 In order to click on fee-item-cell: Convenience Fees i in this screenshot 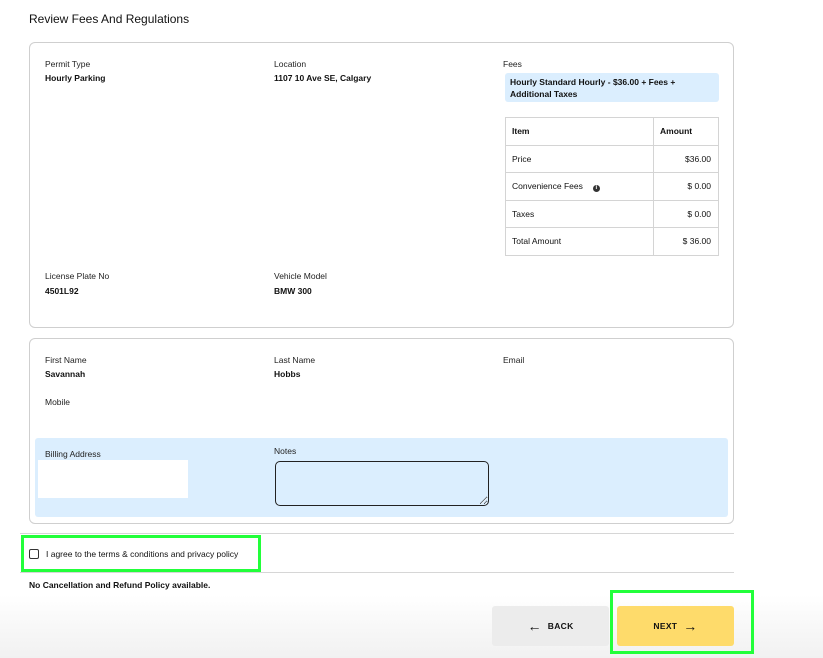, I will do `click(579, 186)`.